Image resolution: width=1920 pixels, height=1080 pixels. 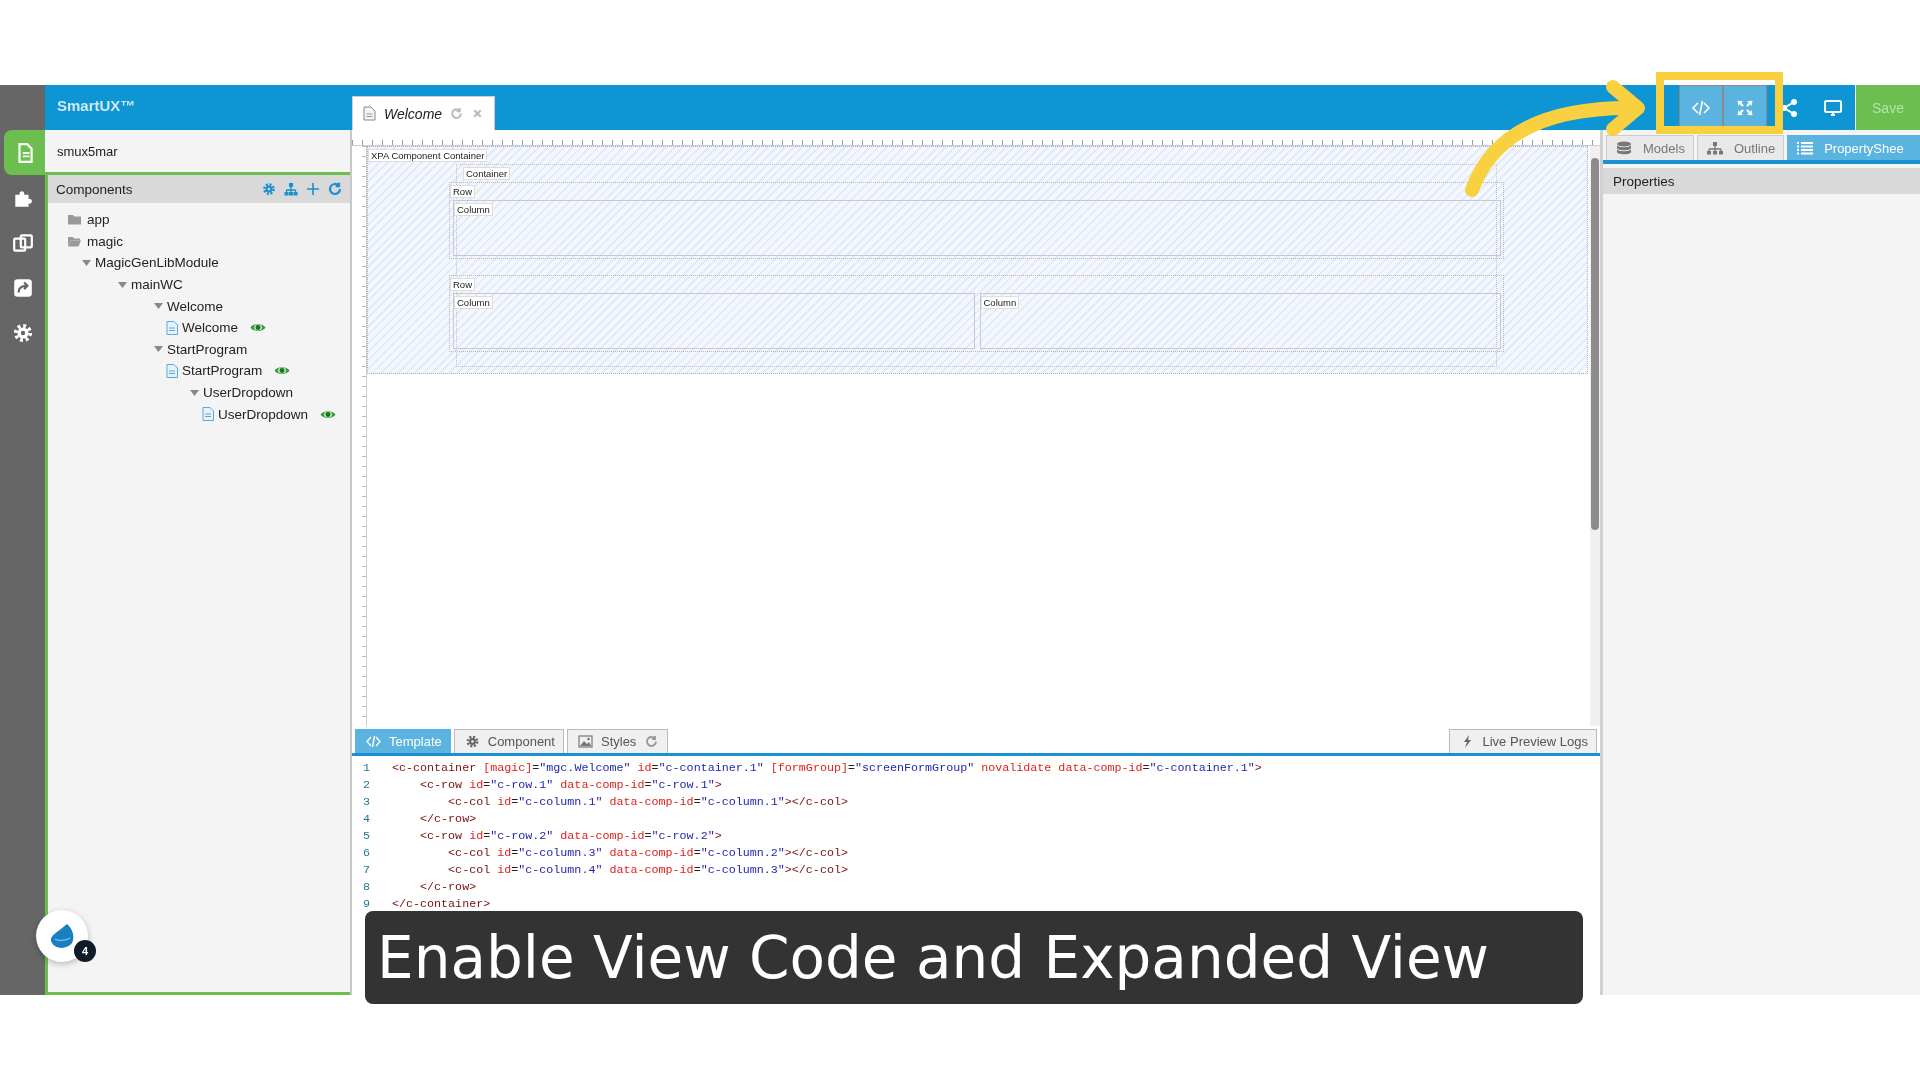 What do you see at coordinates (366, 904) in the screenshot?
I see `line-number: 9` at bounding box center [366, 904].